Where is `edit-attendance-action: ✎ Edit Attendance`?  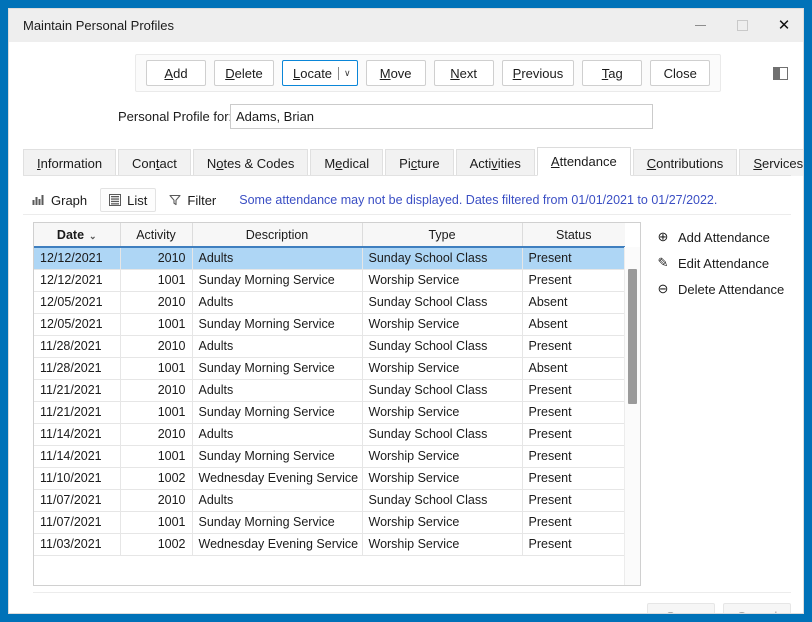
edit-attendance-action: ✎ Edit Attendance is located at coordinates (724, 263).